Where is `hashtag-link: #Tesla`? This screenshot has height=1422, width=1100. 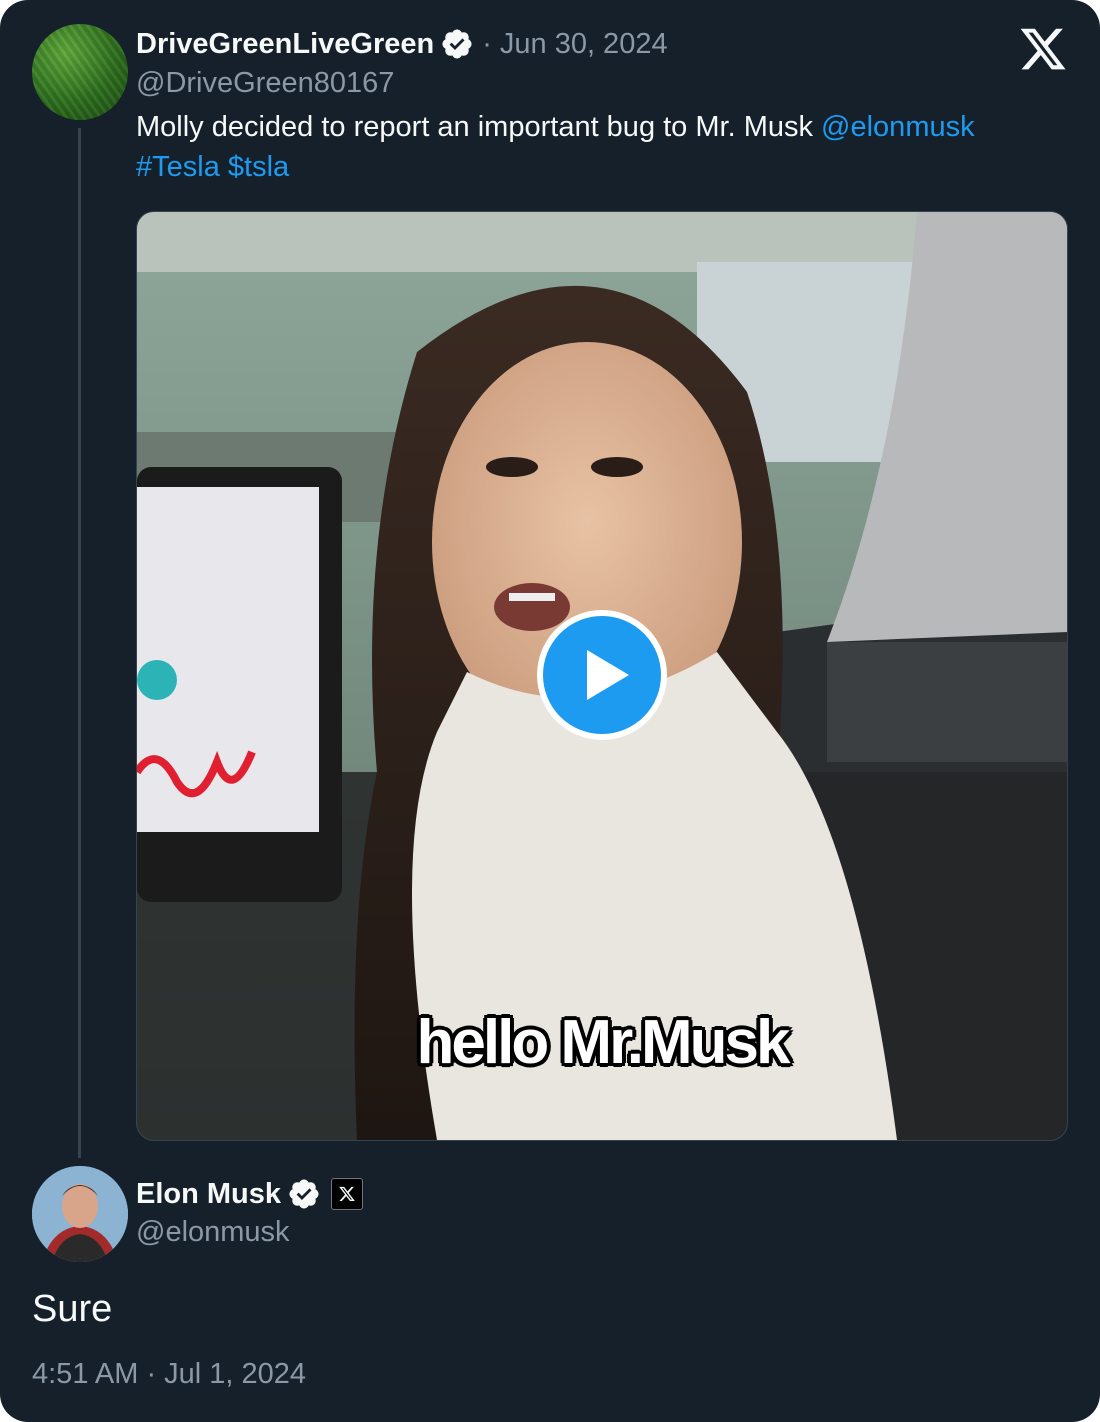 hashtag-link: #Tesla is located at coordinates (178, 167).